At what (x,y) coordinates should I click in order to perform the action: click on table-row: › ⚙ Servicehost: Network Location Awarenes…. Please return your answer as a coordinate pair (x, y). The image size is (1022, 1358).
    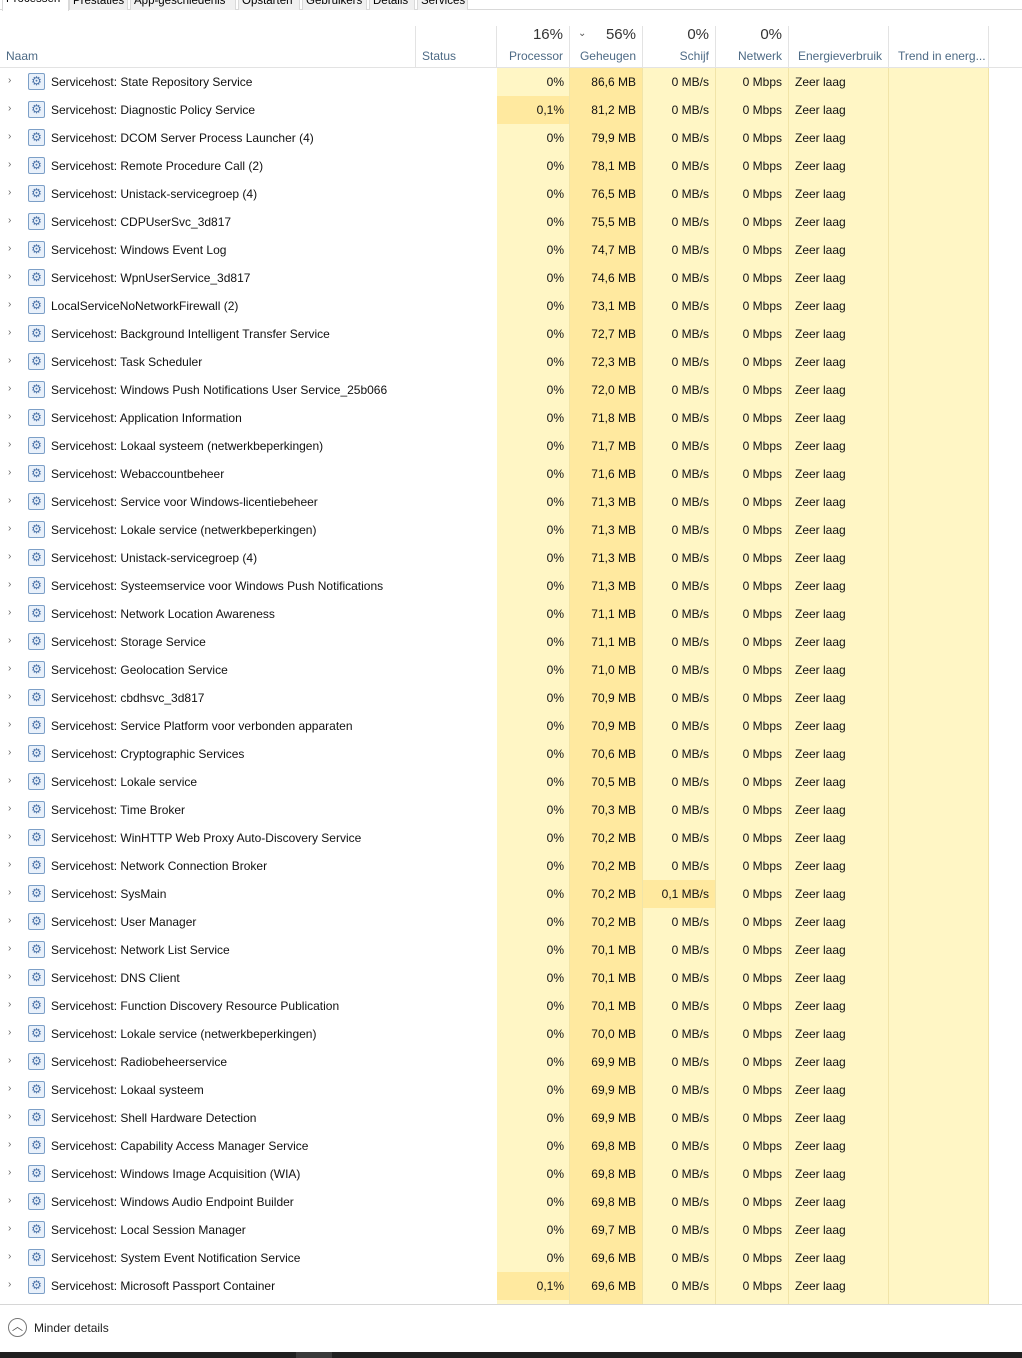
    Looking at the image, I should click on (511, 614).